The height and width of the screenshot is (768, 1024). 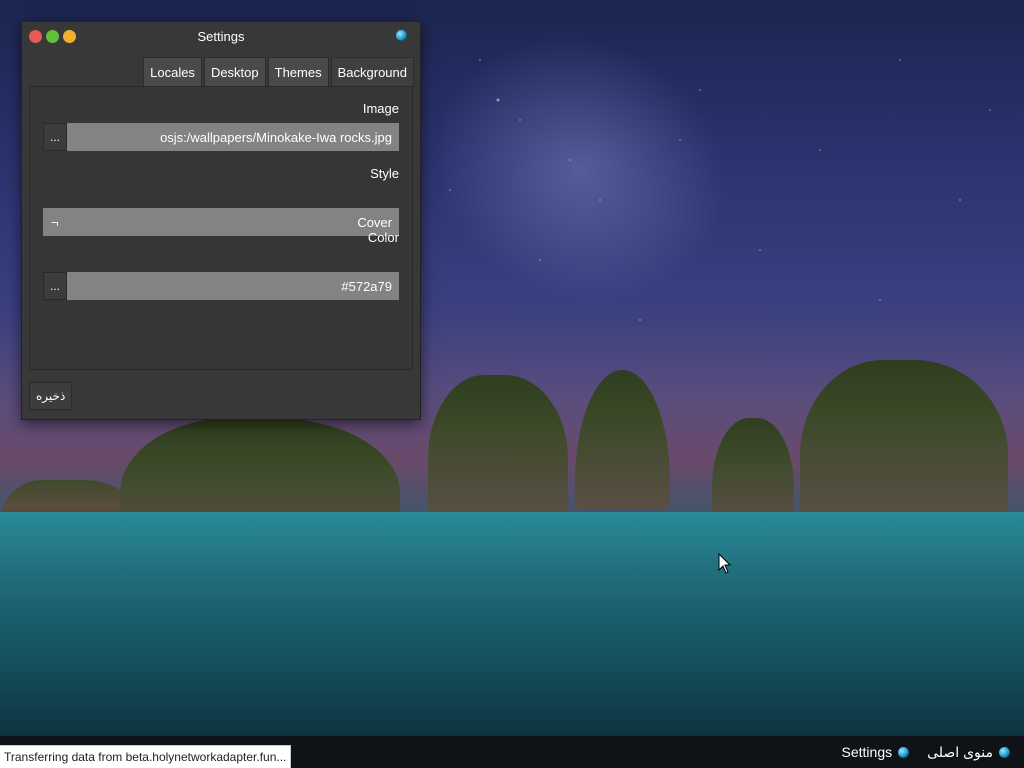 I want to click on style-select: ¬ Cover, so click(x=221, y=222).